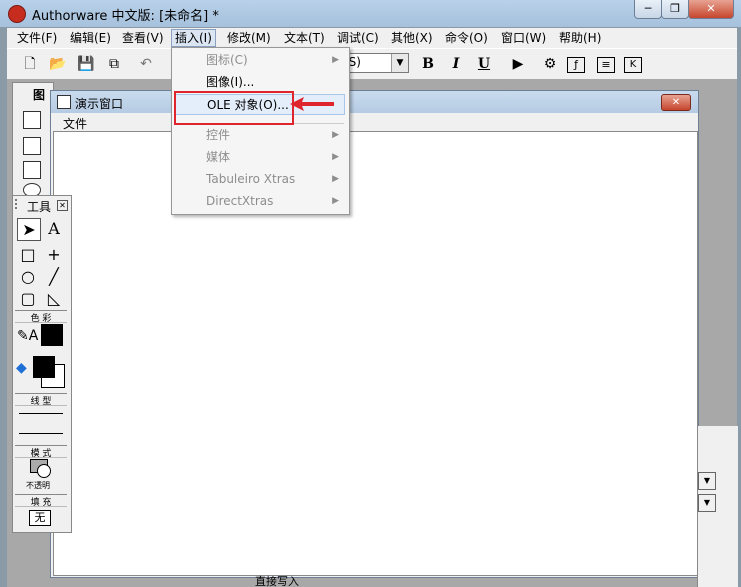  I want to click on presentation-window-icon, so click(64, 102).